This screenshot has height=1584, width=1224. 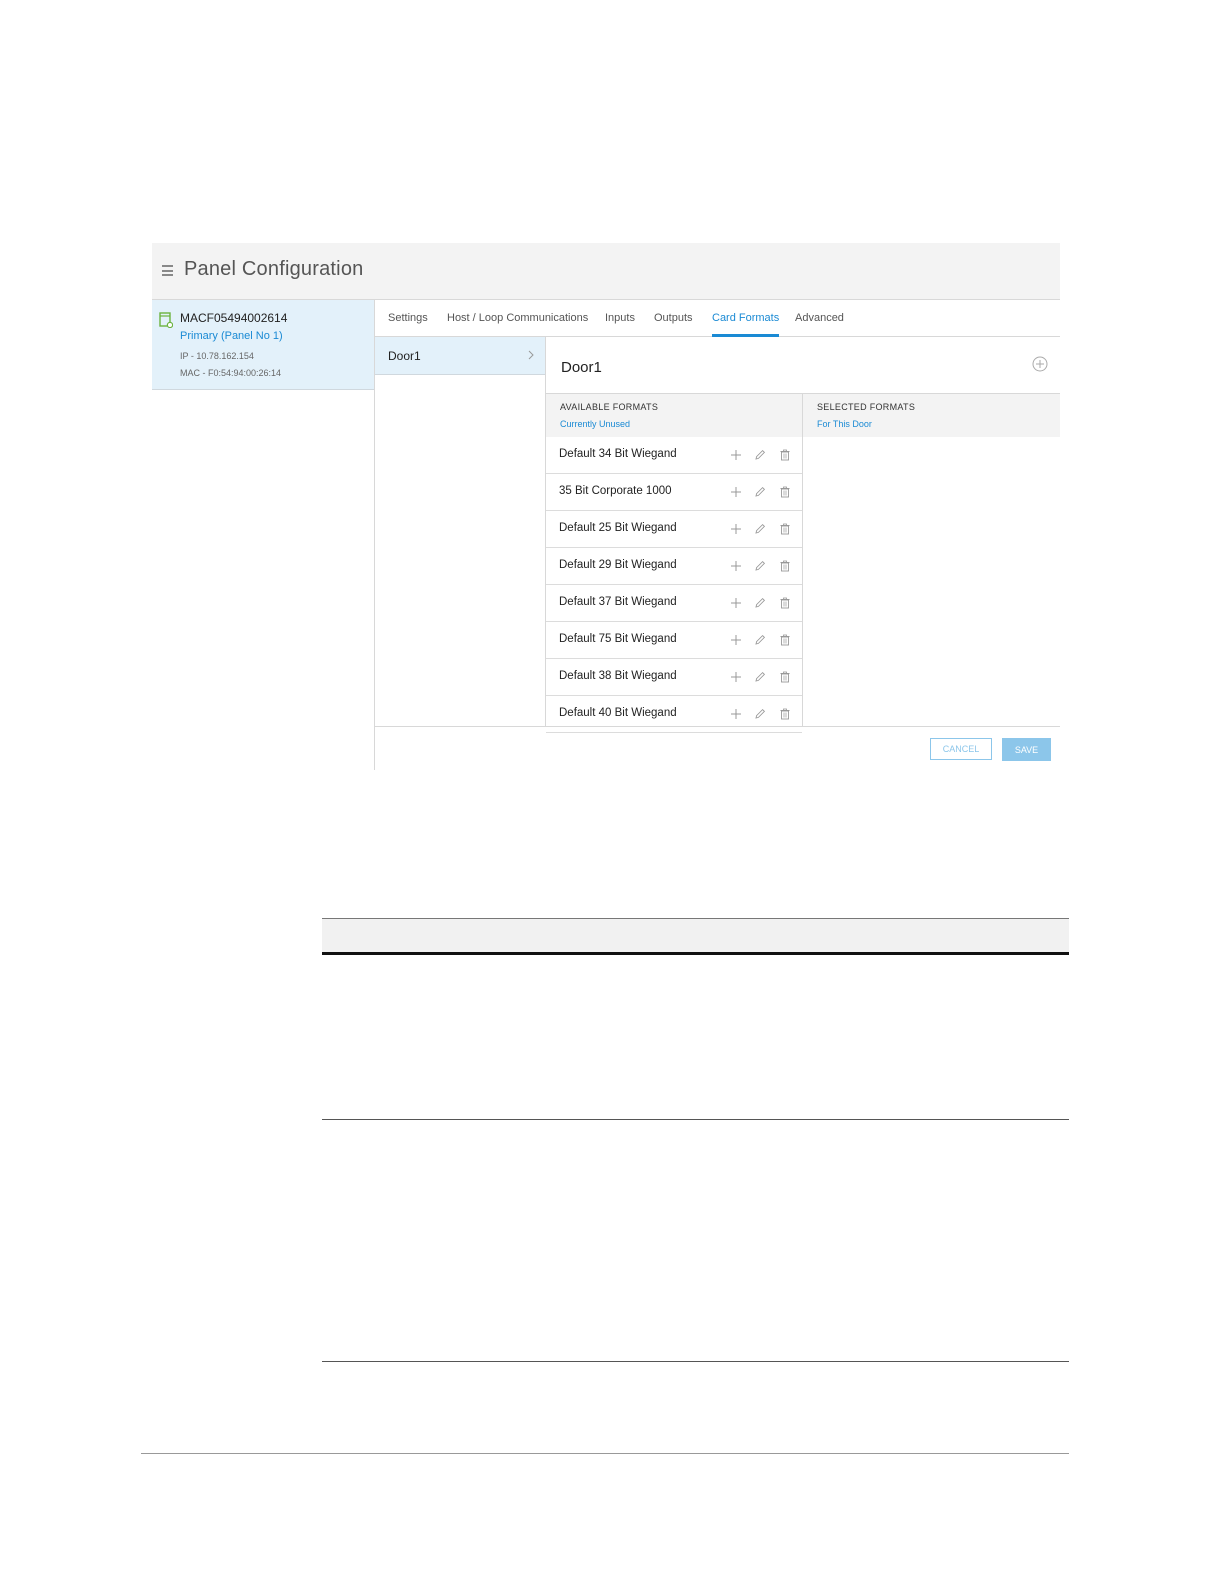 I want to click on format-row: Default 25 Bit Wiegand, so click(x=674, y=529).